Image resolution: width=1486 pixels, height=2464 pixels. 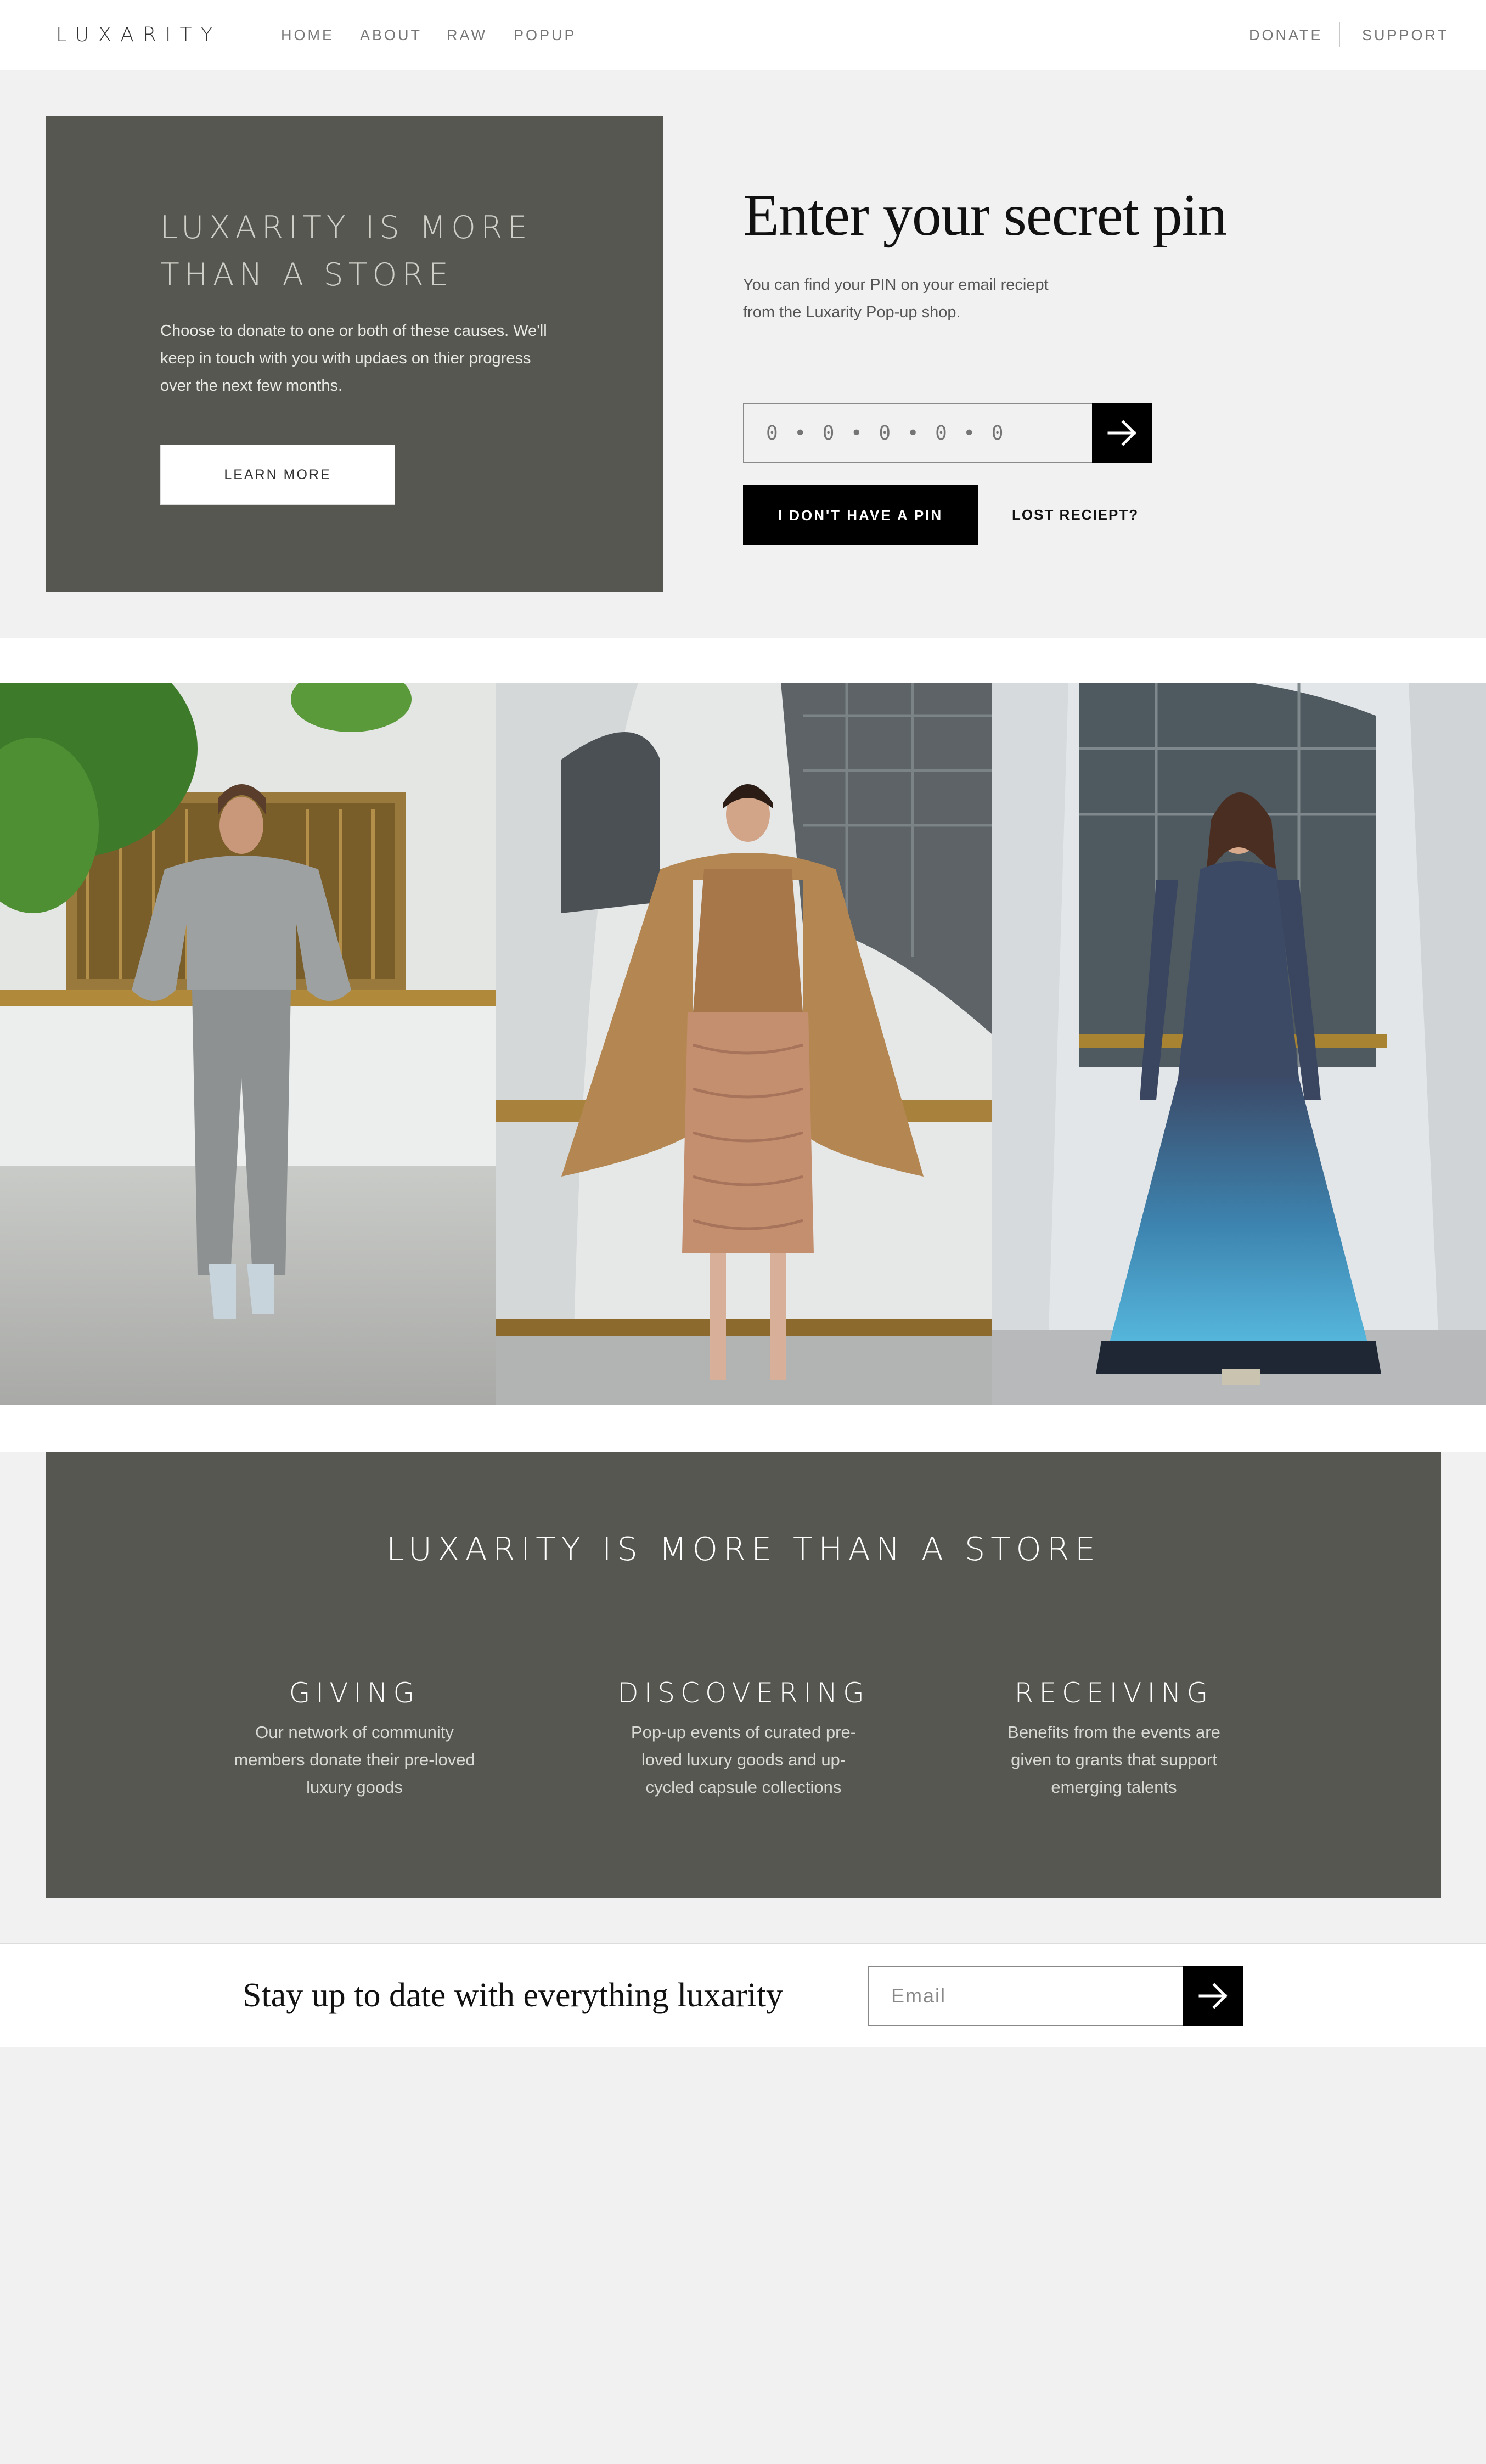 What do you see at coordinates (918, 433) in the screenshot?
I see `pin-input` at bounding box center [918, 433].